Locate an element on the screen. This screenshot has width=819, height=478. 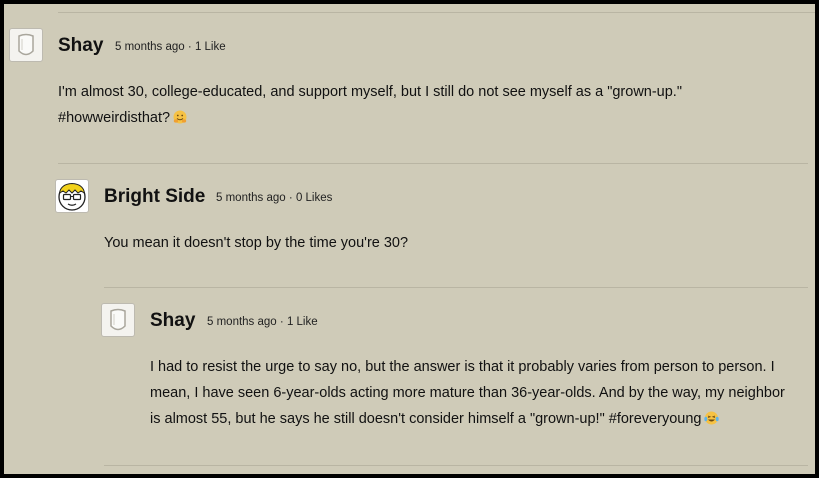
like-count: 0 Likes is located at coordinates (314, 198).